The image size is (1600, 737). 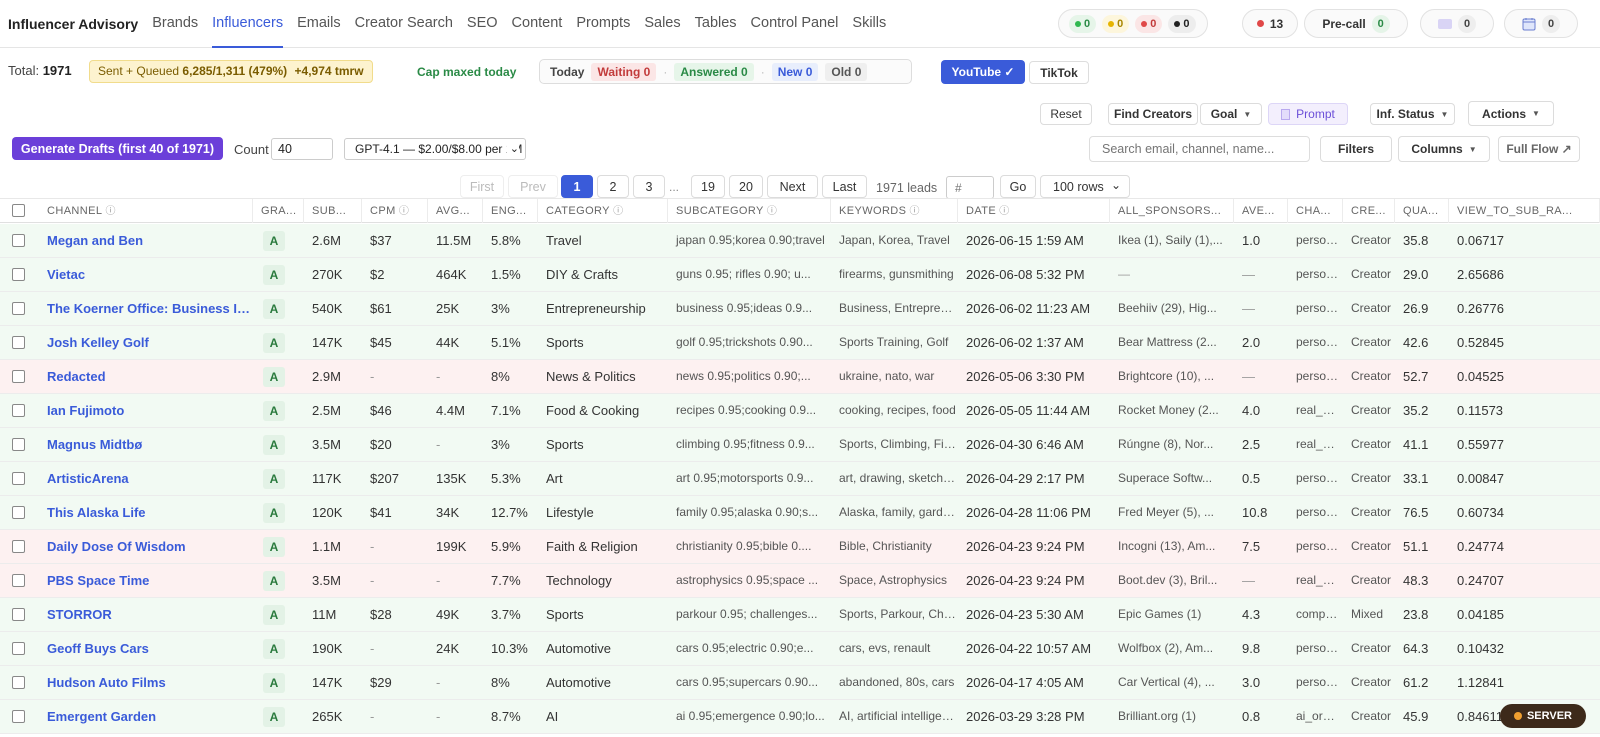 I want to click on channel-link: Daily Dose Of Wisdom, so click(x=145, y=546).